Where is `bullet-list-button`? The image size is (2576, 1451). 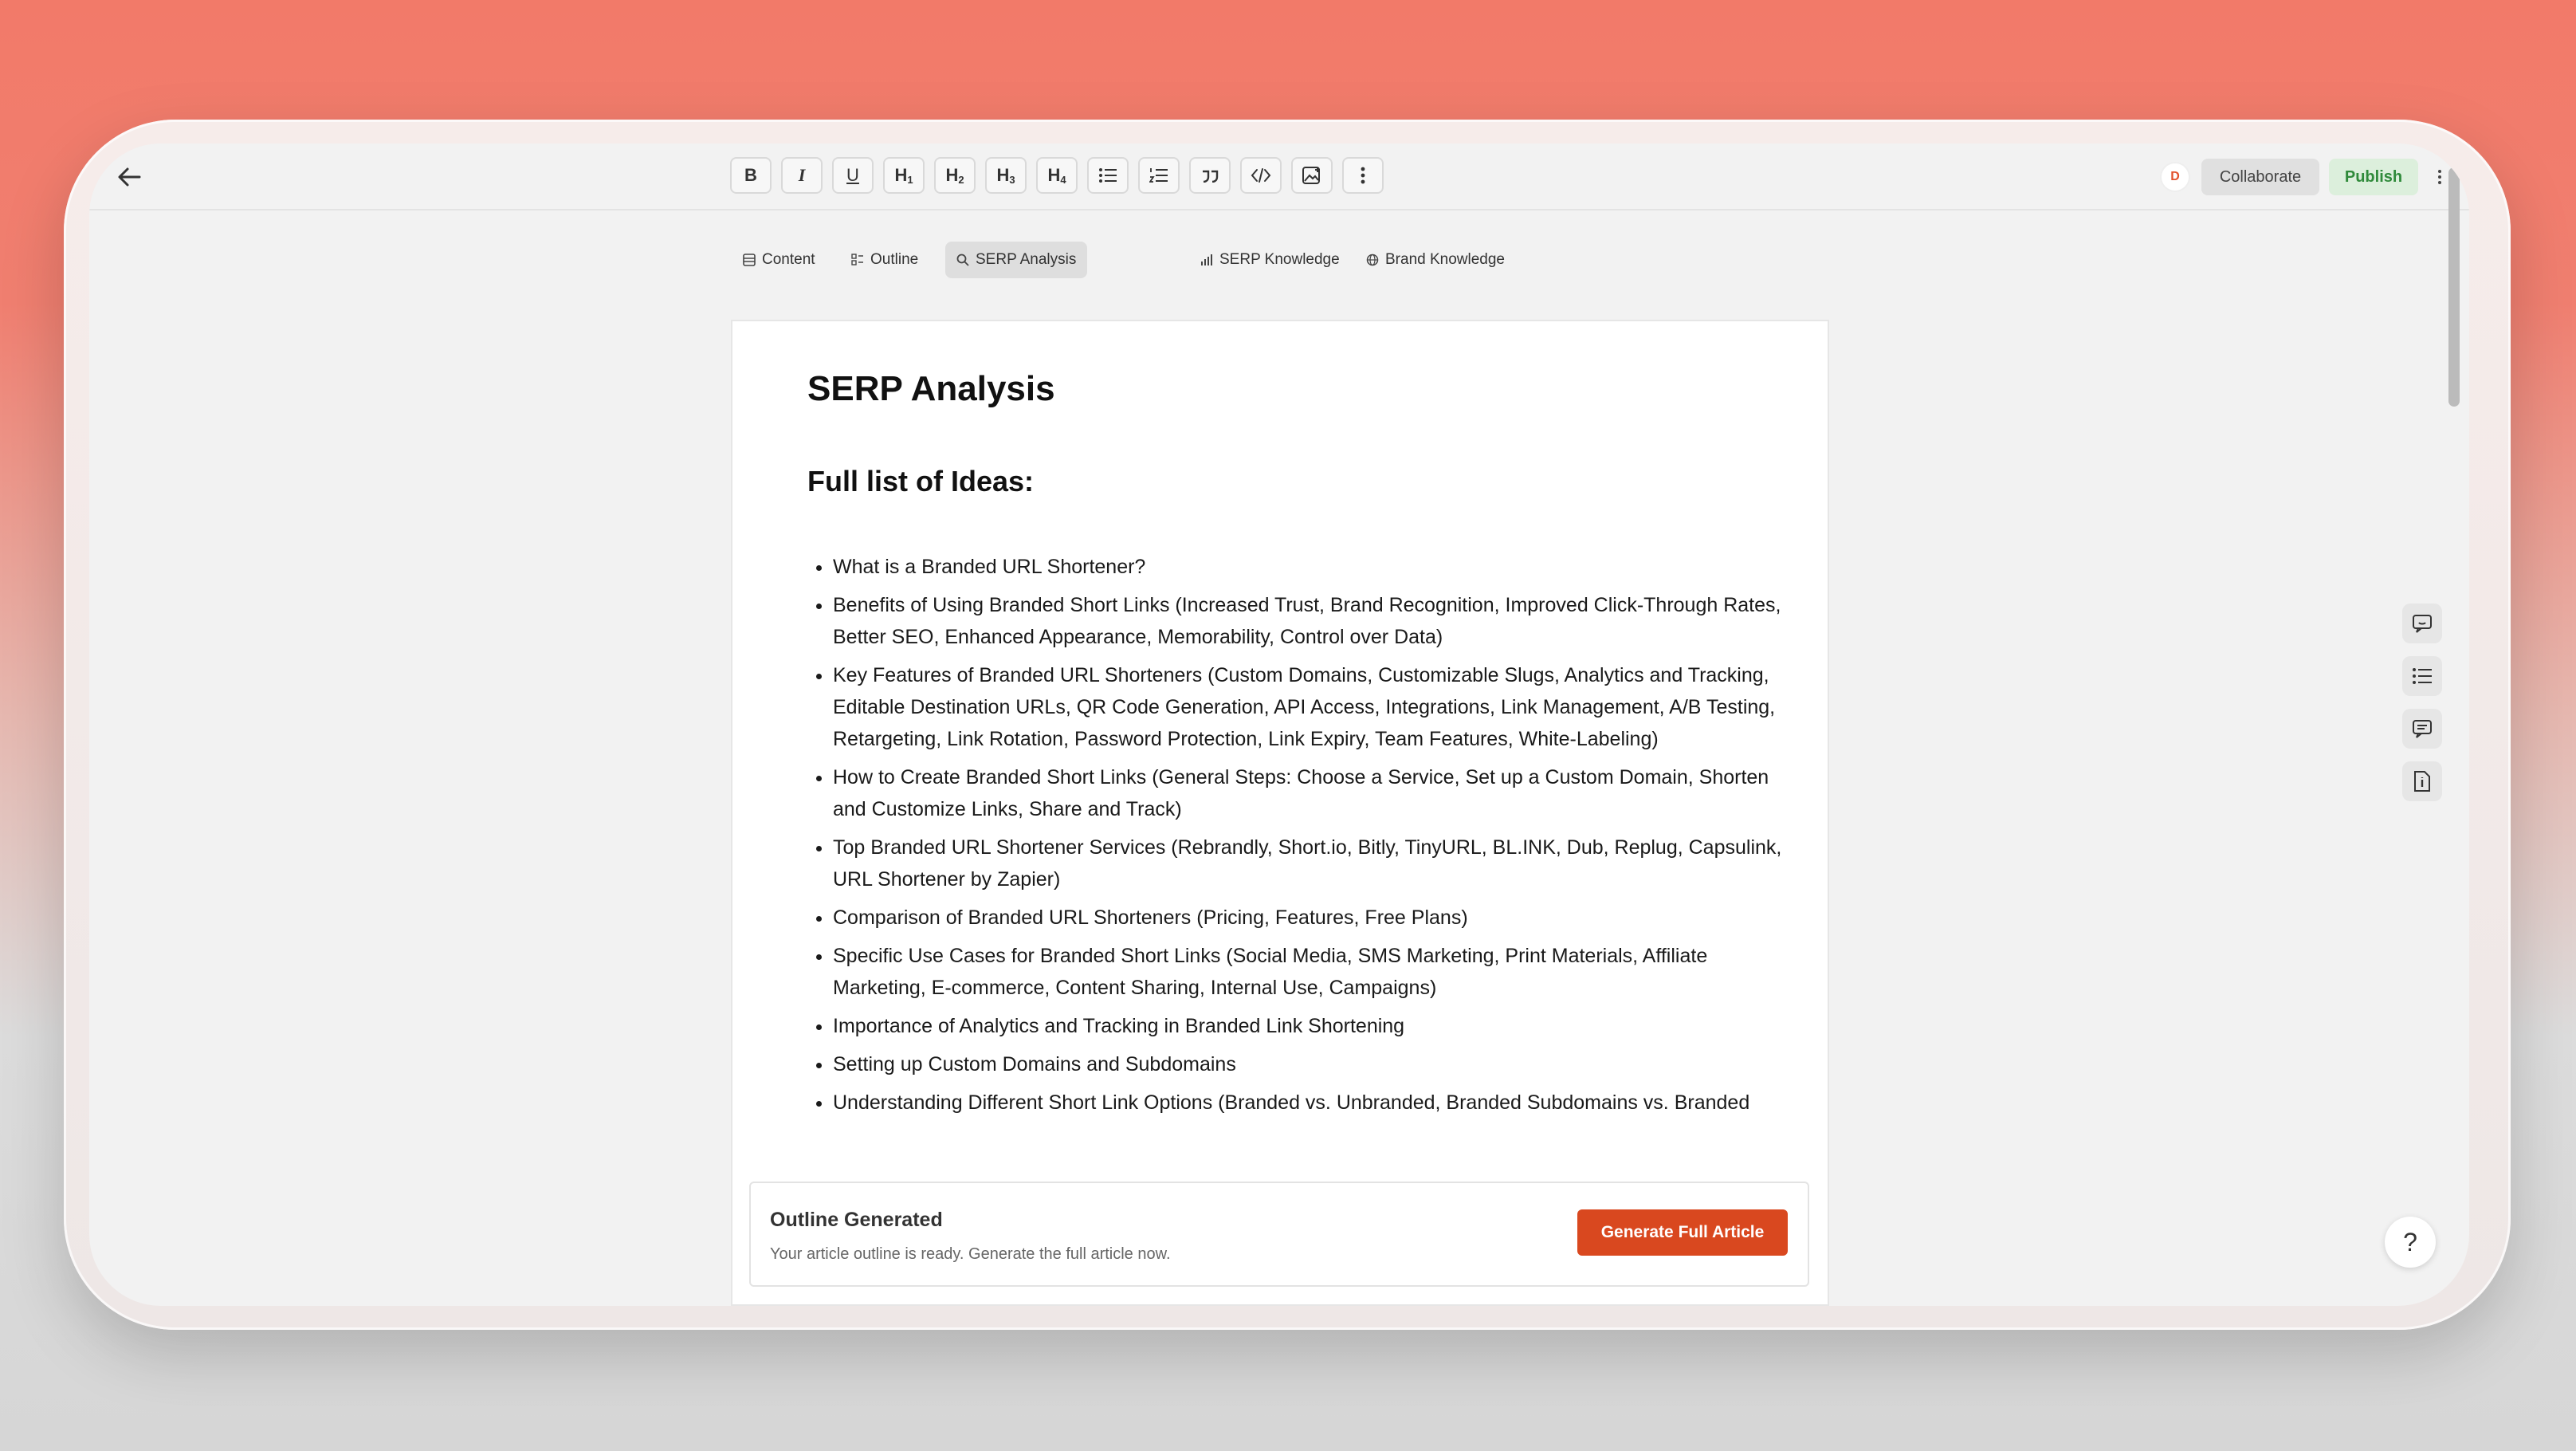
bullet-list-button is located at coordinates (1108, 176).